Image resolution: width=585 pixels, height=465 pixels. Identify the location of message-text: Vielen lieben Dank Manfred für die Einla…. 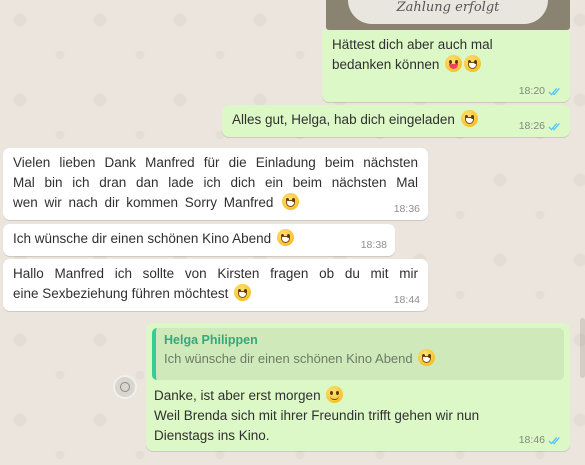
(215, 162).